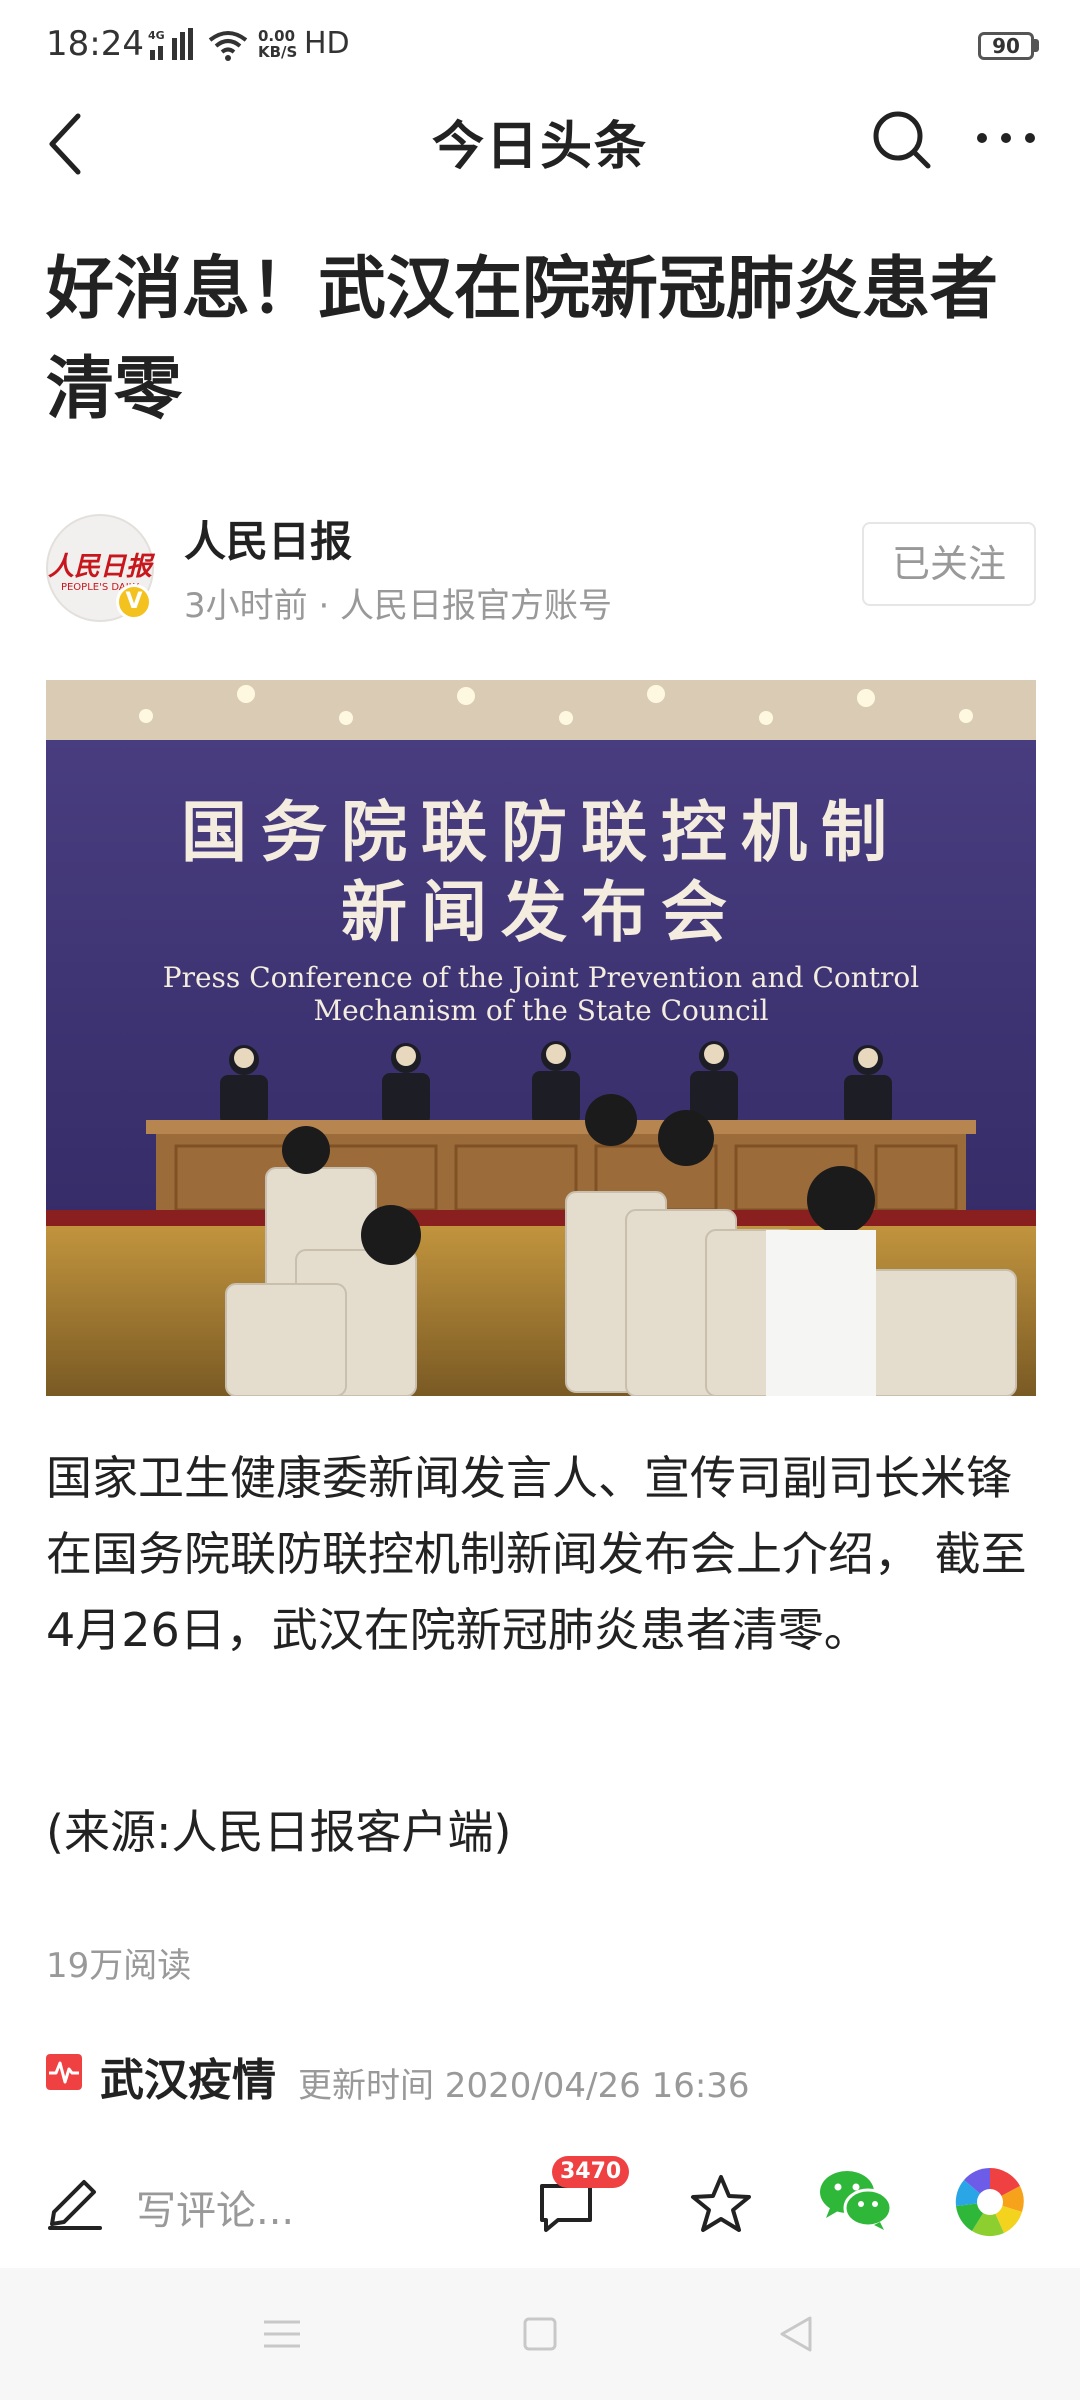 This screenshot has width=1080, height=2400. Describe the element at coordinates (268, 538) in the screenshot. I see `author-name: 人民日报` at that location.